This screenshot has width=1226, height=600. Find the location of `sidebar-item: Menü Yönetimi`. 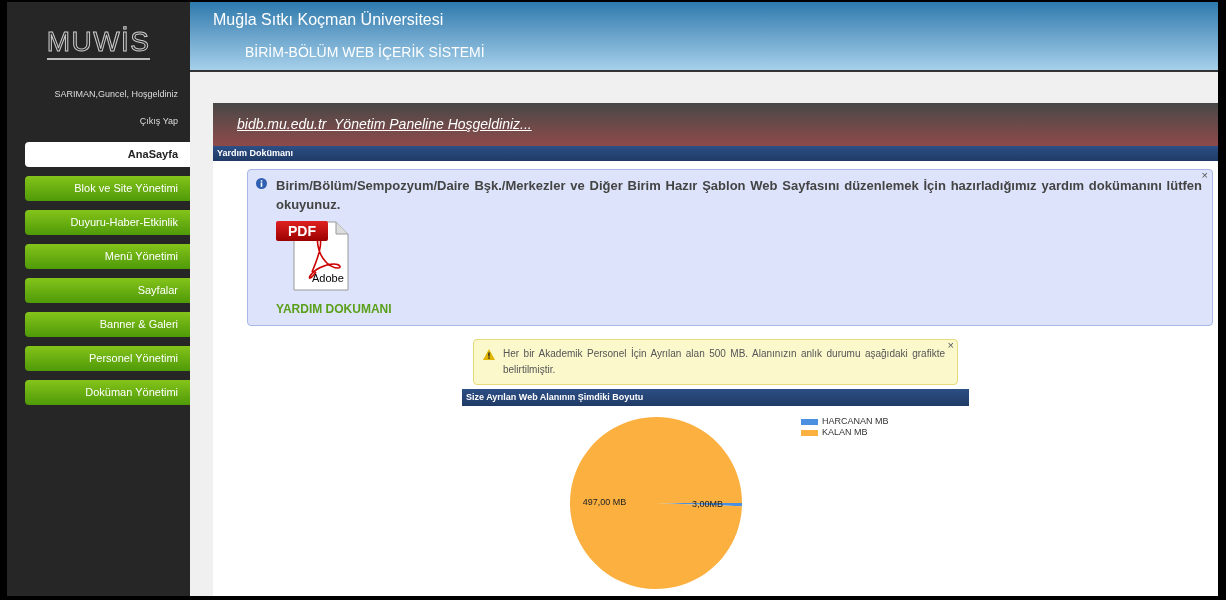

sidebar-item: Menü Yönetimi is located at coordinates (107, 256).